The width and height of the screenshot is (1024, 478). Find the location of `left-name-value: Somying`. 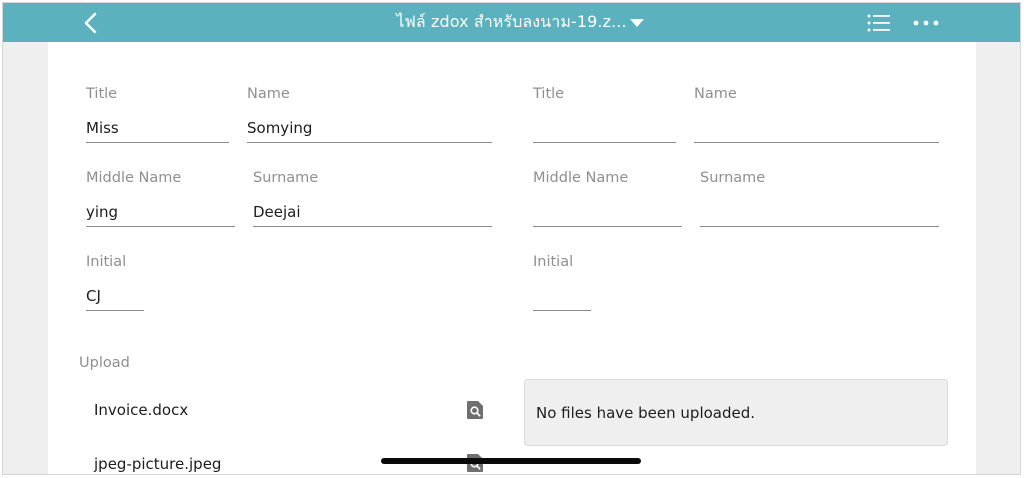

left-name-value: Somying is located at coordinates (279, 128).